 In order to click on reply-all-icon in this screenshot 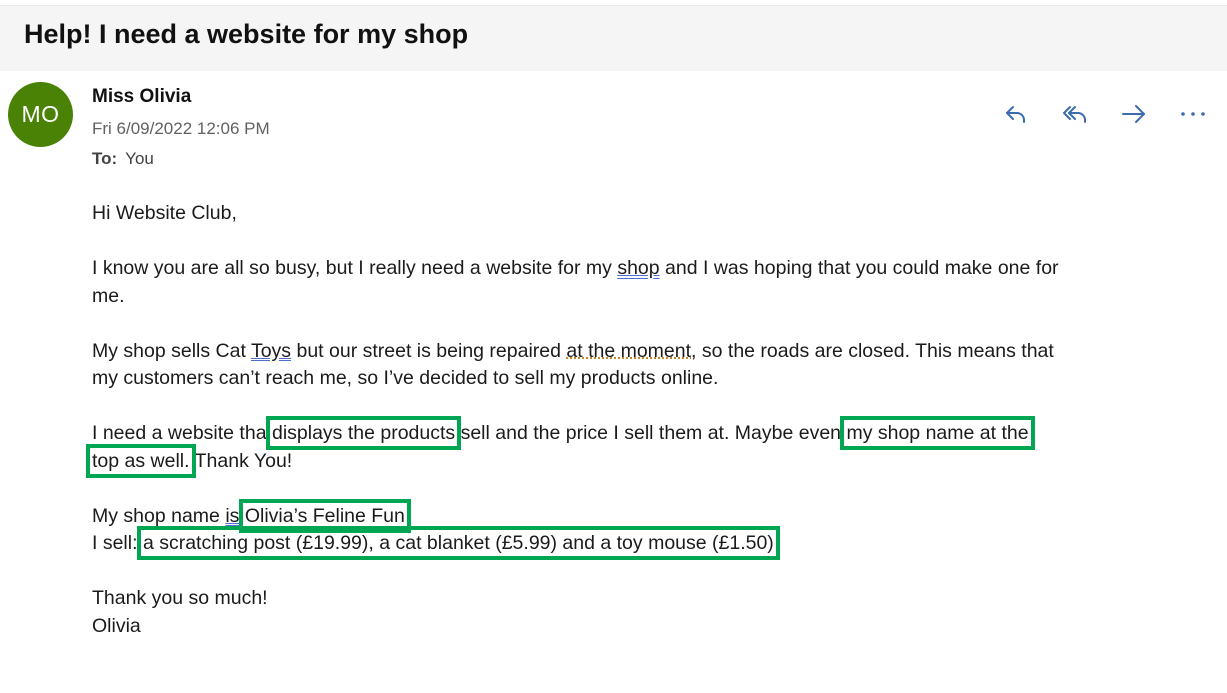, I will do `click(1074, 114)`.